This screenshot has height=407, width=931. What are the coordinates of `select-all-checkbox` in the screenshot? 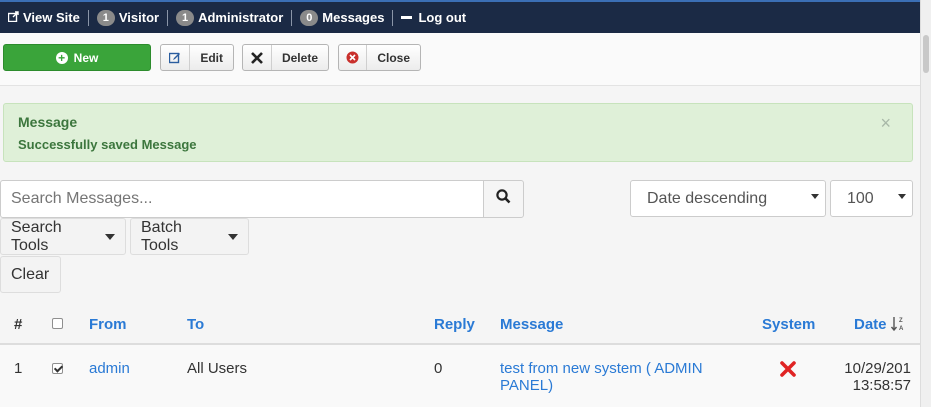 It's located at (57, 323).